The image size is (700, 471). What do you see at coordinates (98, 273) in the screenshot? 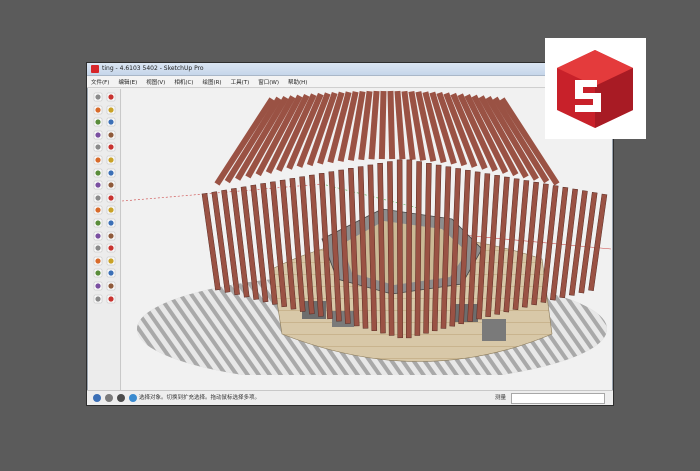
I see `zoom-extents-icon` at bounding box center [98, 273].